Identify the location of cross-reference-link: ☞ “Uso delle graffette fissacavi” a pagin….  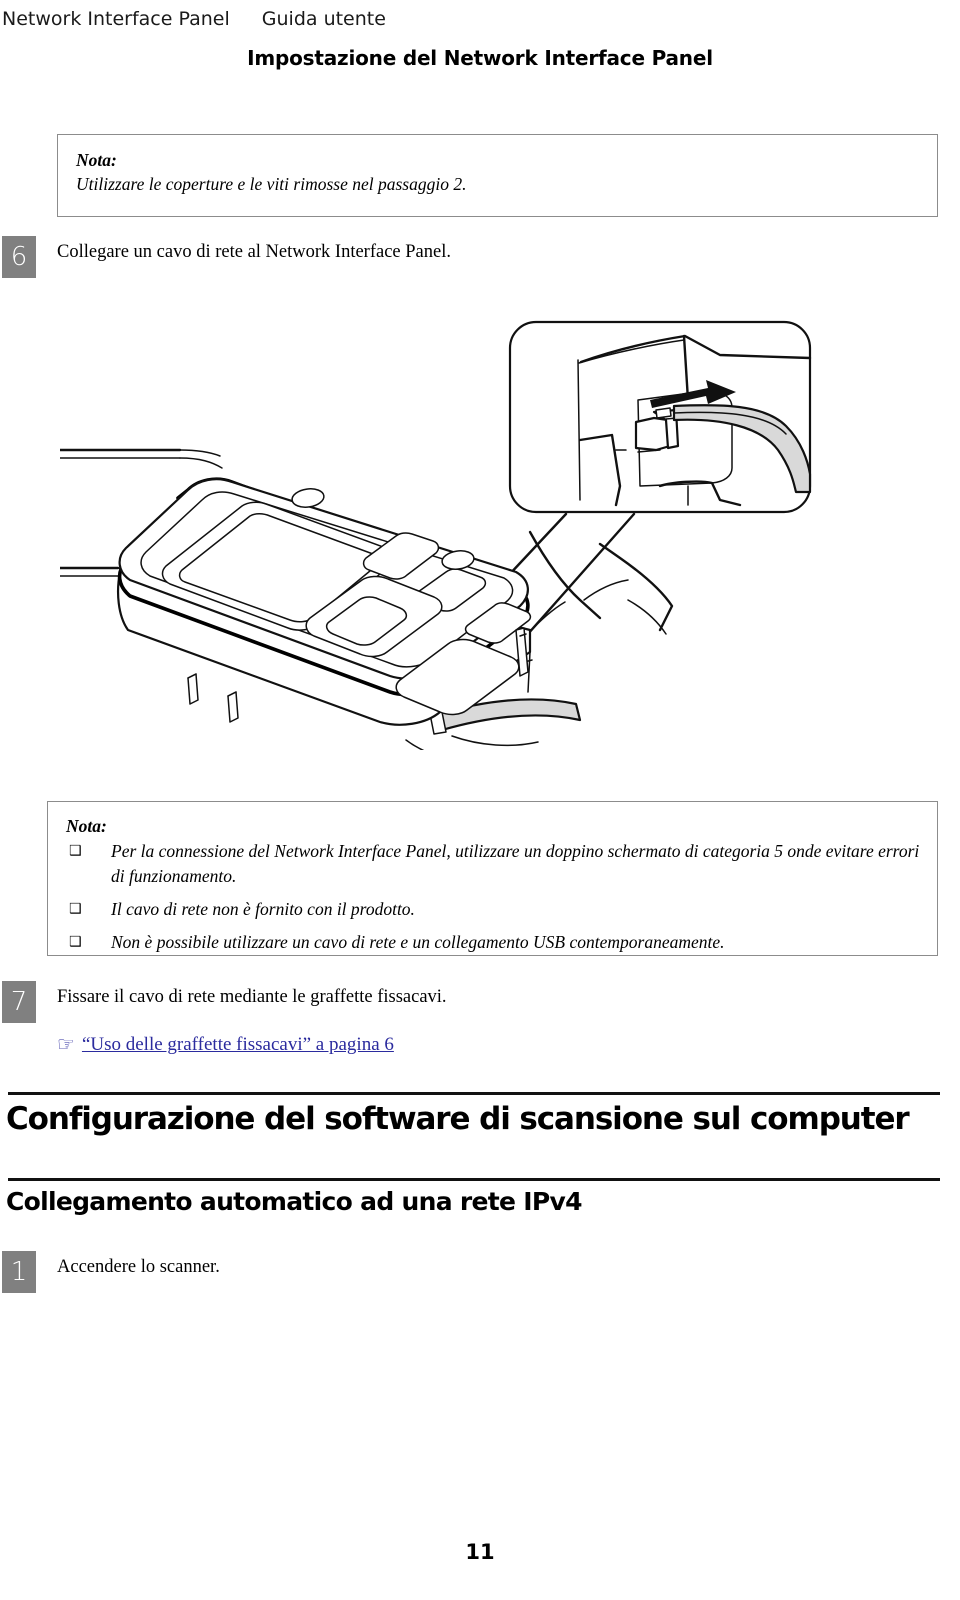
(225, 1044).